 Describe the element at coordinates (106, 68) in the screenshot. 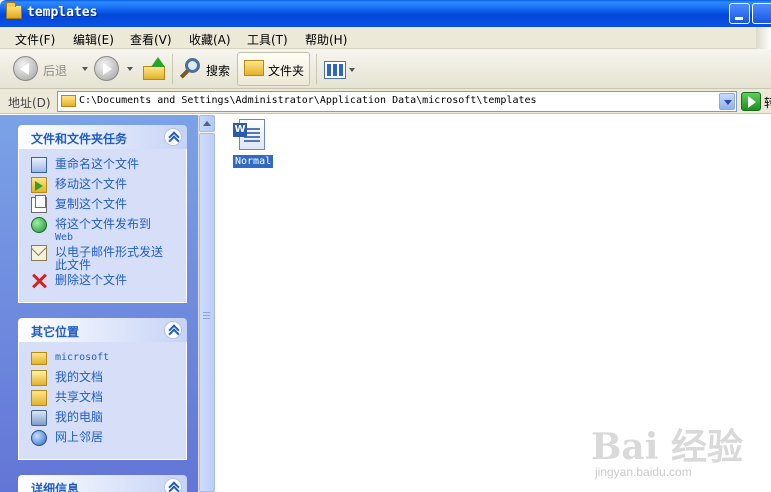

I see `forward-icon` at that location.